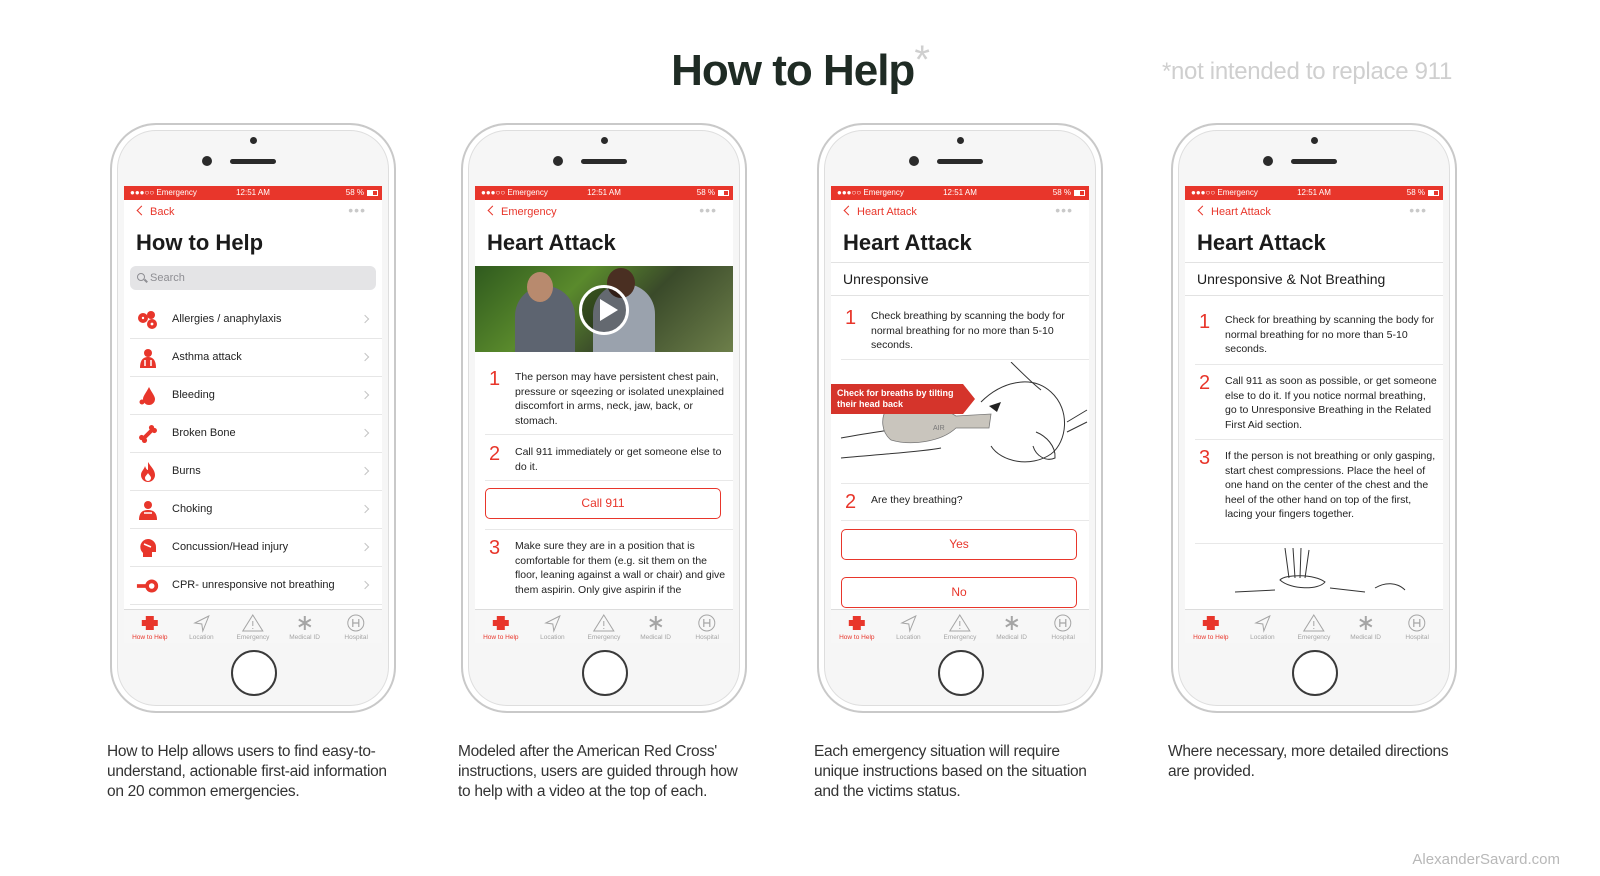  What do you see at coordinates (253, 278) in the screenshot?
I see `search-input: Search` at bounding box center [253, 278].